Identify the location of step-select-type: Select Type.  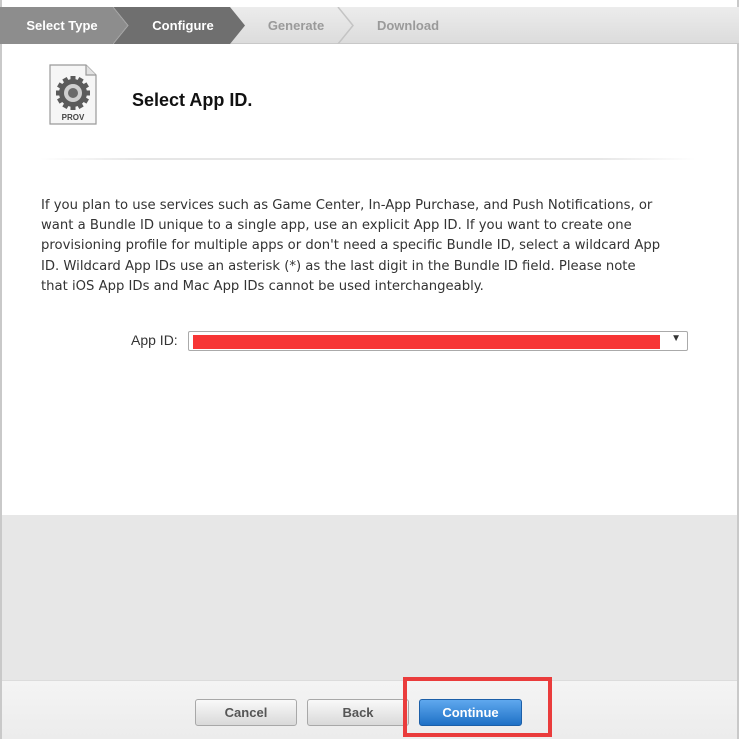
(62, 25).